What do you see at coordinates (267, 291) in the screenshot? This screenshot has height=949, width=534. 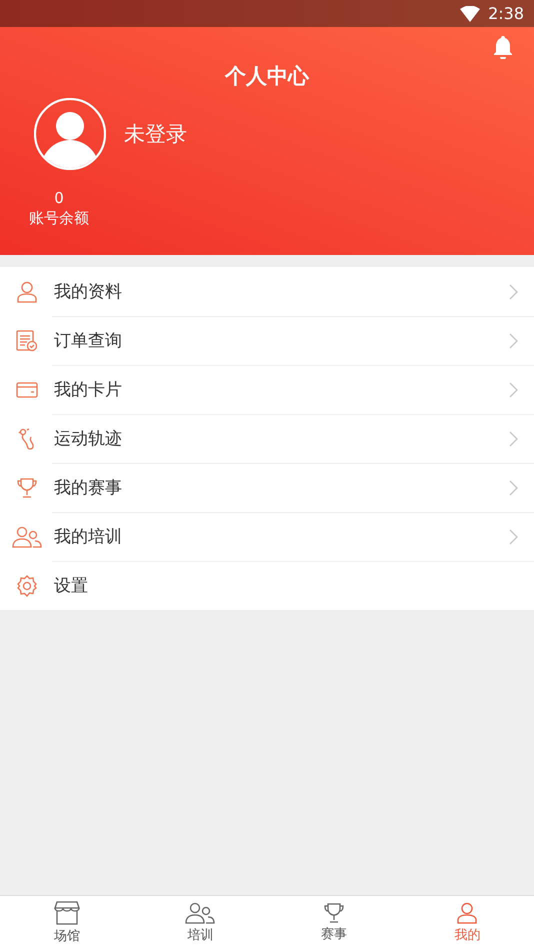 I see `menu-item: 我的资料` at bounding box center [267, 291].